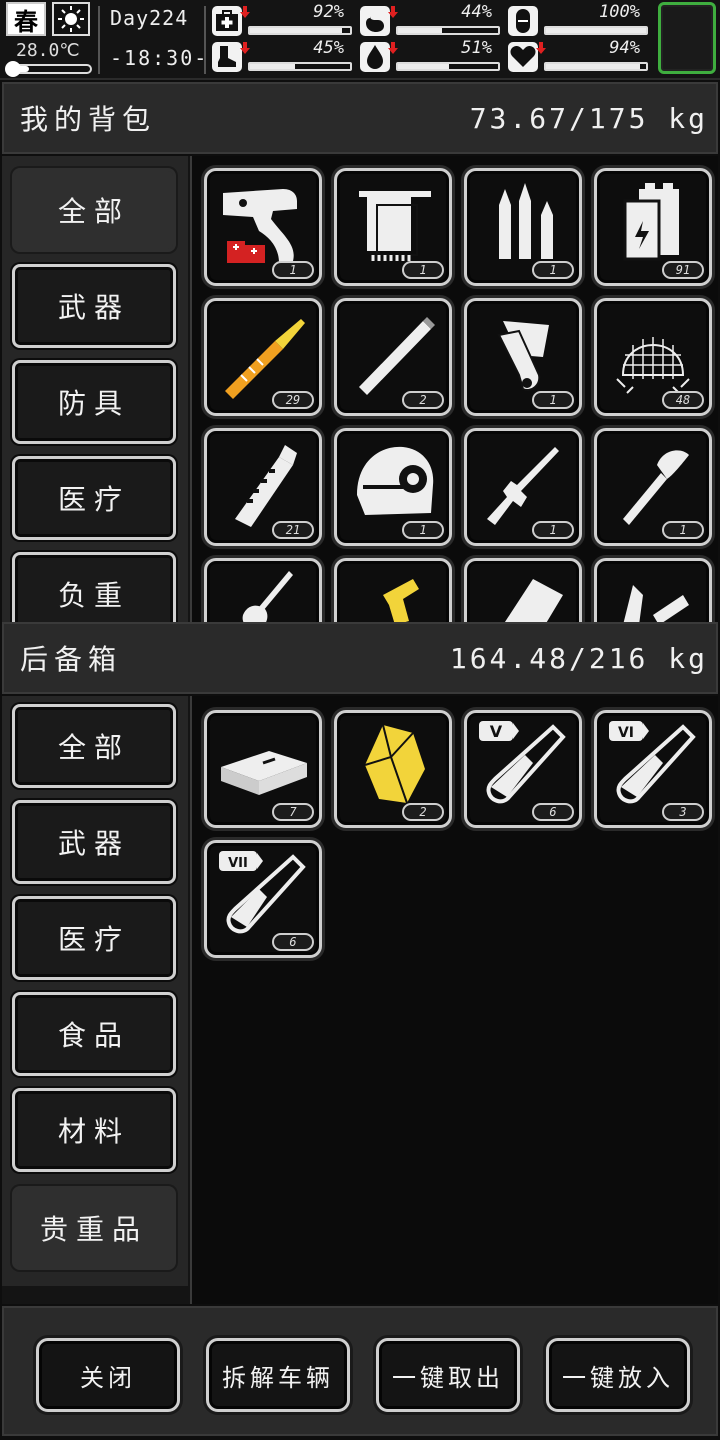  Describe the element at coordinates (496, 731) in the screenshot. I see `svg-text: V` at that location.